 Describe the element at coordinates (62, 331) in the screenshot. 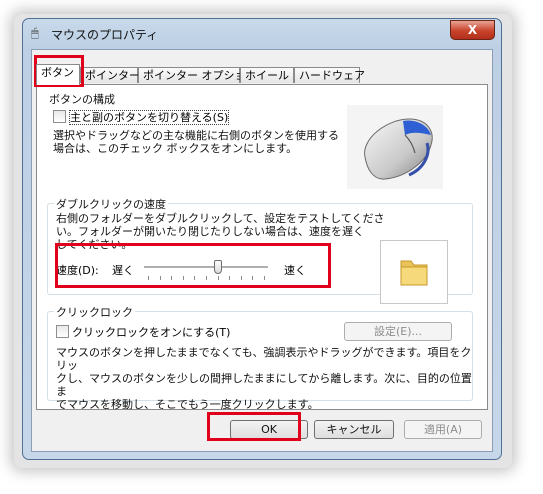

I see `click-lock-checkbox` at that location.